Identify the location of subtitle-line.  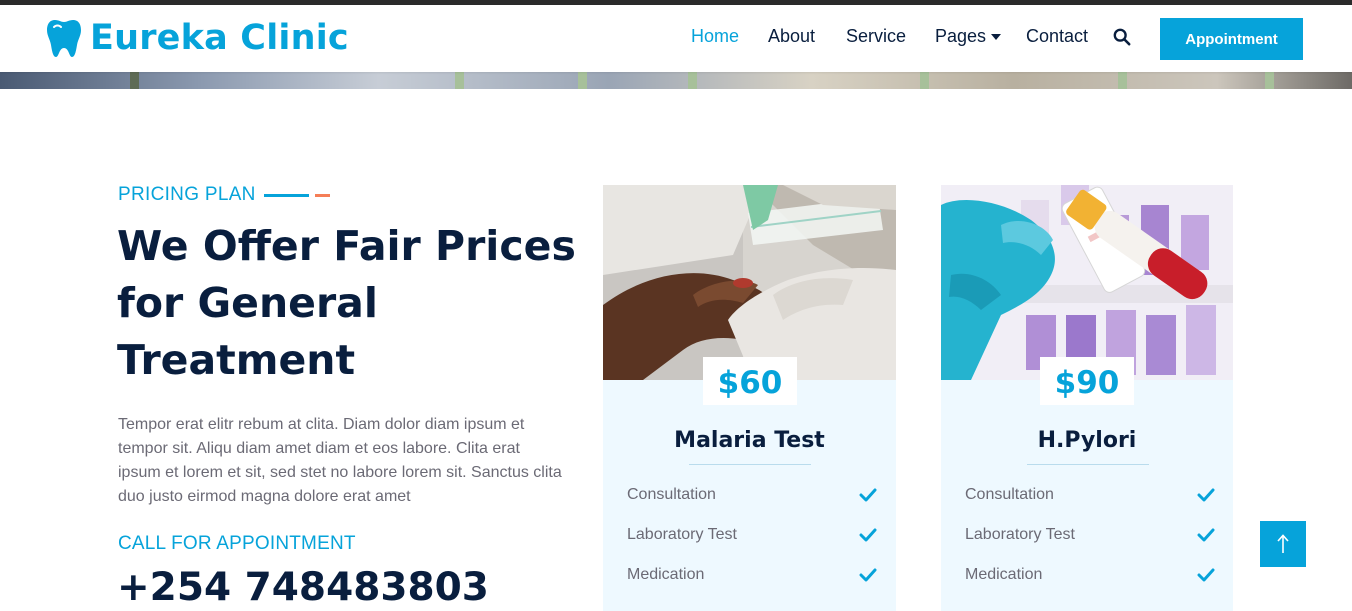
(286, 195).